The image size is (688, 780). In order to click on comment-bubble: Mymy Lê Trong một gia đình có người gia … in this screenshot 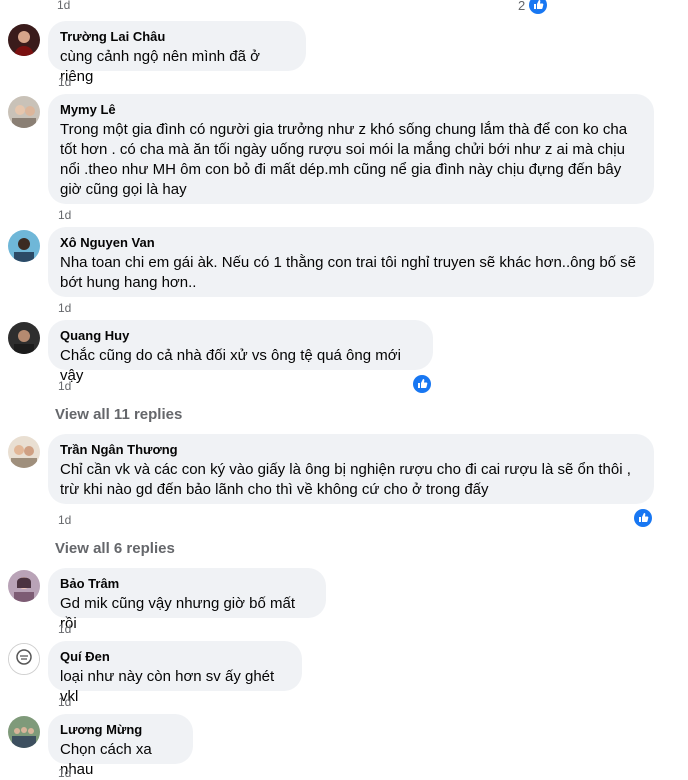, I will do `click(351, 149)`.